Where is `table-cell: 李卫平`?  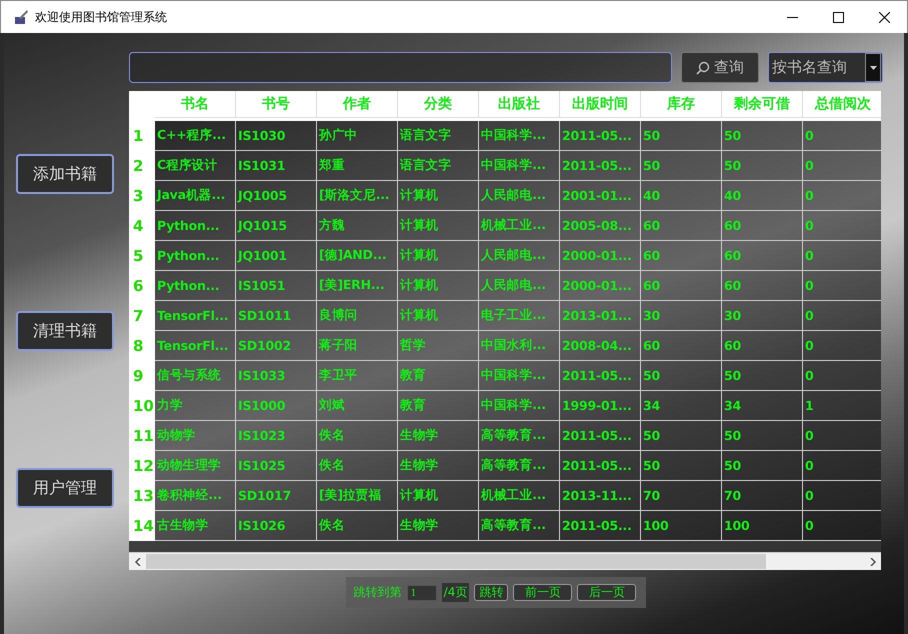
table-cell: 李卫平 is located at coordinates (357, 376).